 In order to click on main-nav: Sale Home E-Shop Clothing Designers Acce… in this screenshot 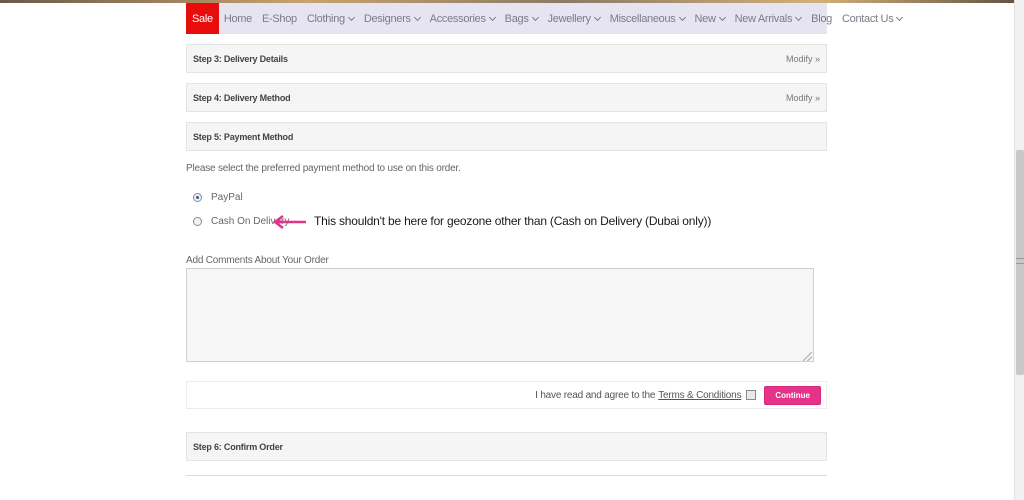, I will do `click(545, 18)`.